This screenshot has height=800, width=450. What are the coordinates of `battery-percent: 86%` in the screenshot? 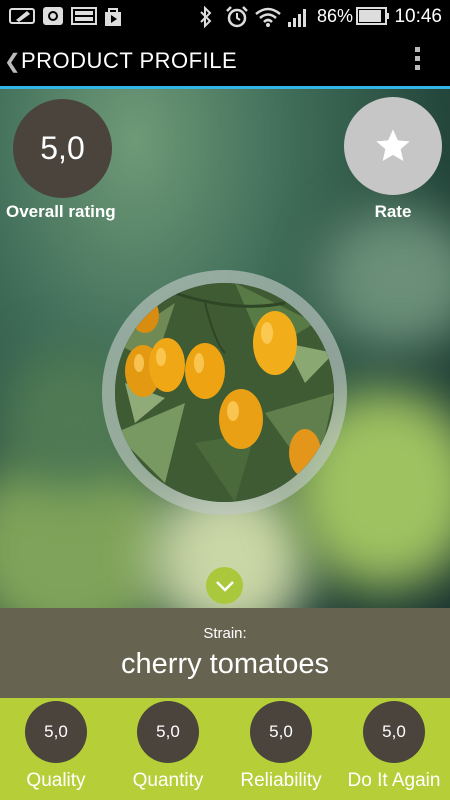 It's located at (335, 16).